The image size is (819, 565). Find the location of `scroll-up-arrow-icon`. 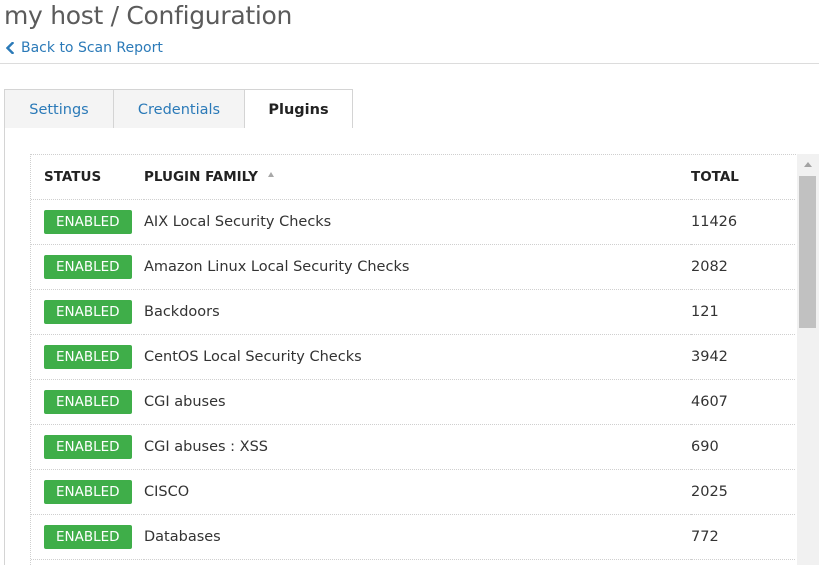

scroll-up-arrow-icon is located at coordinates (808, 164).